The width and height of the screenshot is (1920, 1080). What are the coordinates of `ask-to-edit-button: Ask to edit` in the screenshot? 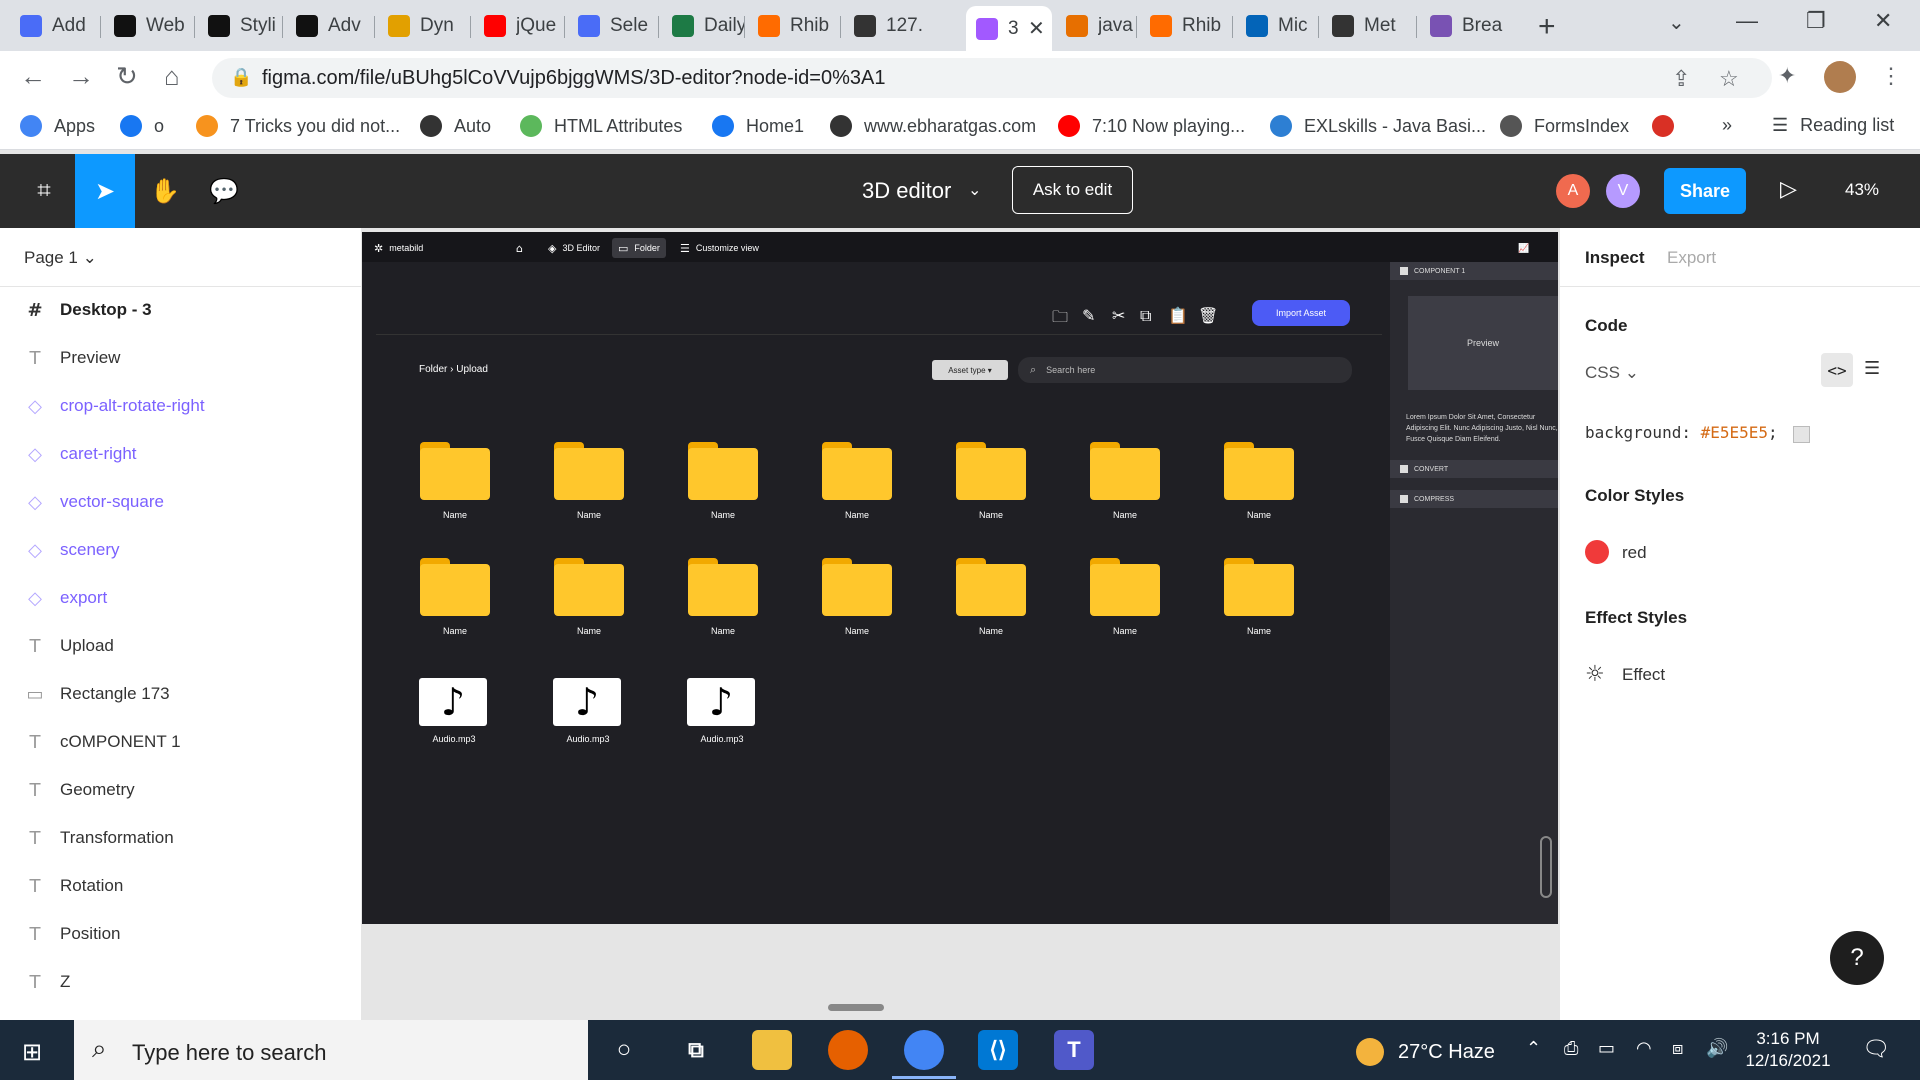 It's located at (1072, 190).